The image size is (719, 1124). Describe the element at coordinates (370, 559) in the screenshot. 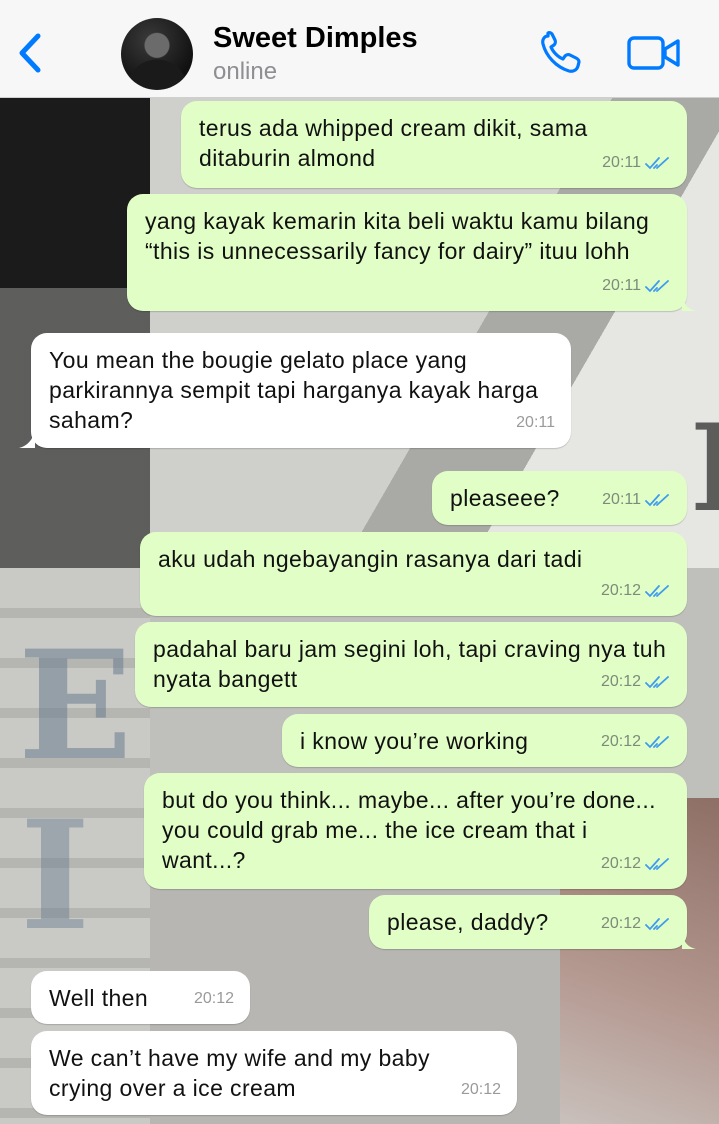

I see `message-text: aku udah ngebayangin rasanya dari tadi` at that location.